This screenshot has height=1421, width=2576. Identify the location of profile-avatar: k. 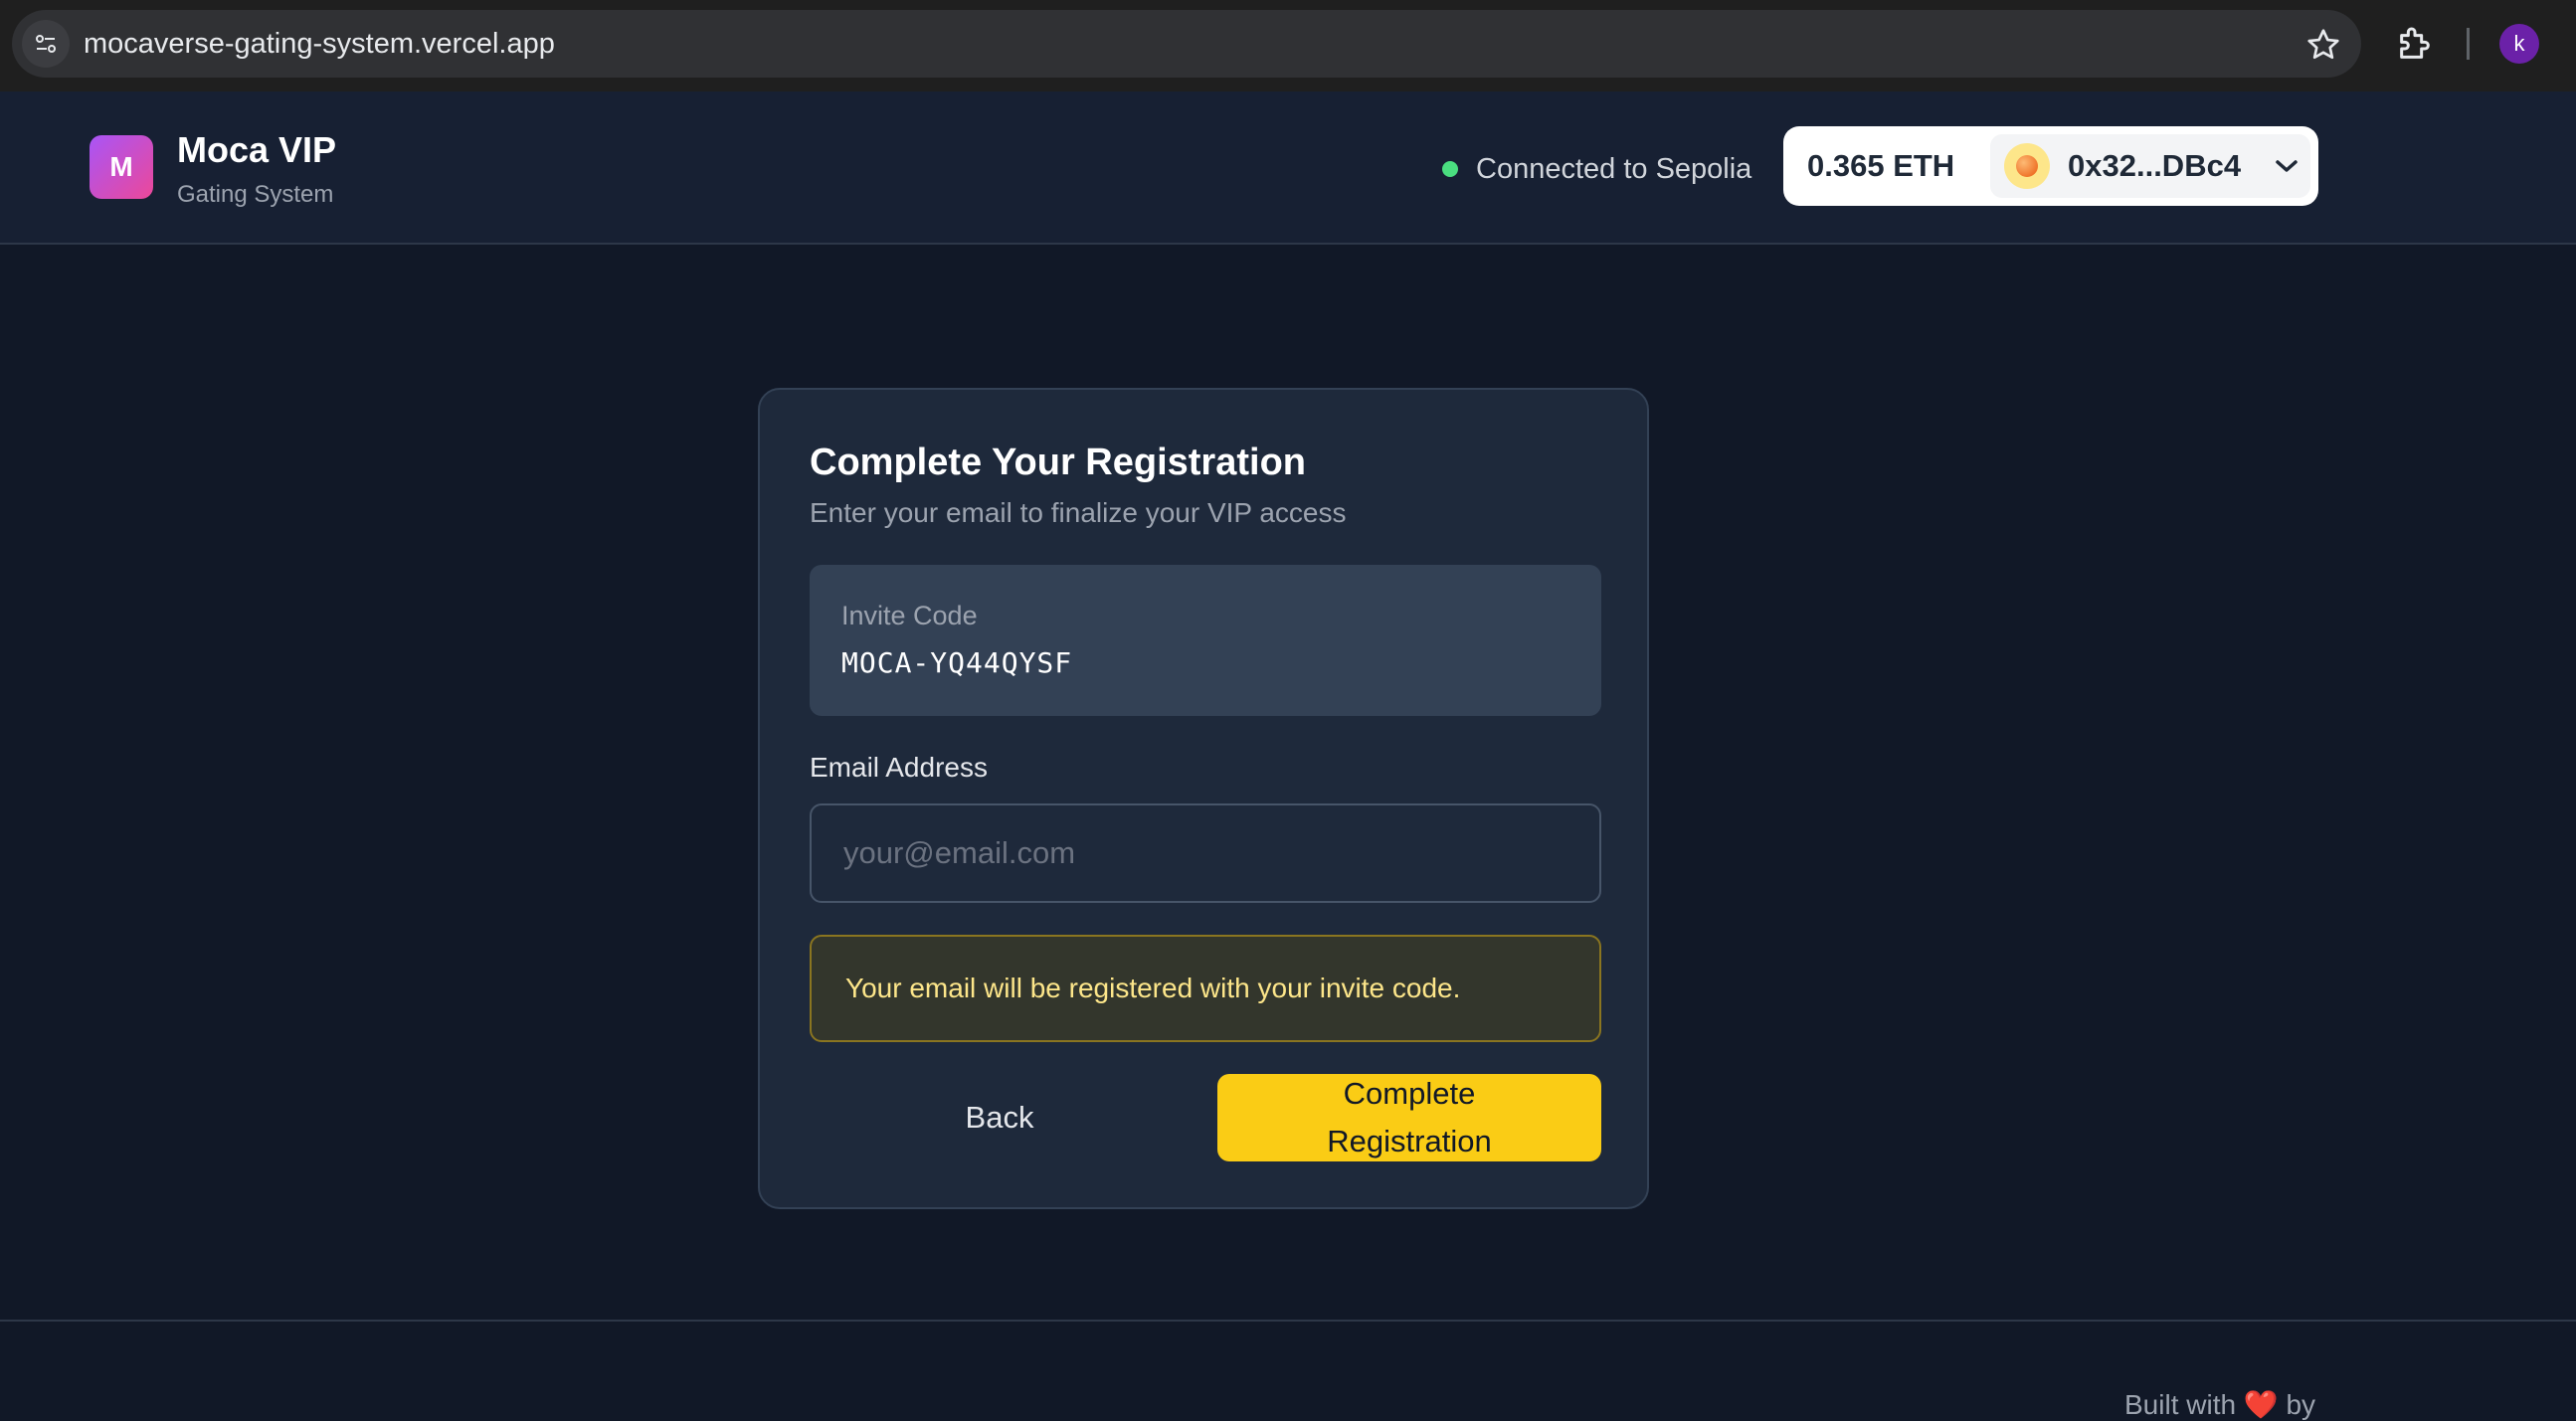
(2519, 44).